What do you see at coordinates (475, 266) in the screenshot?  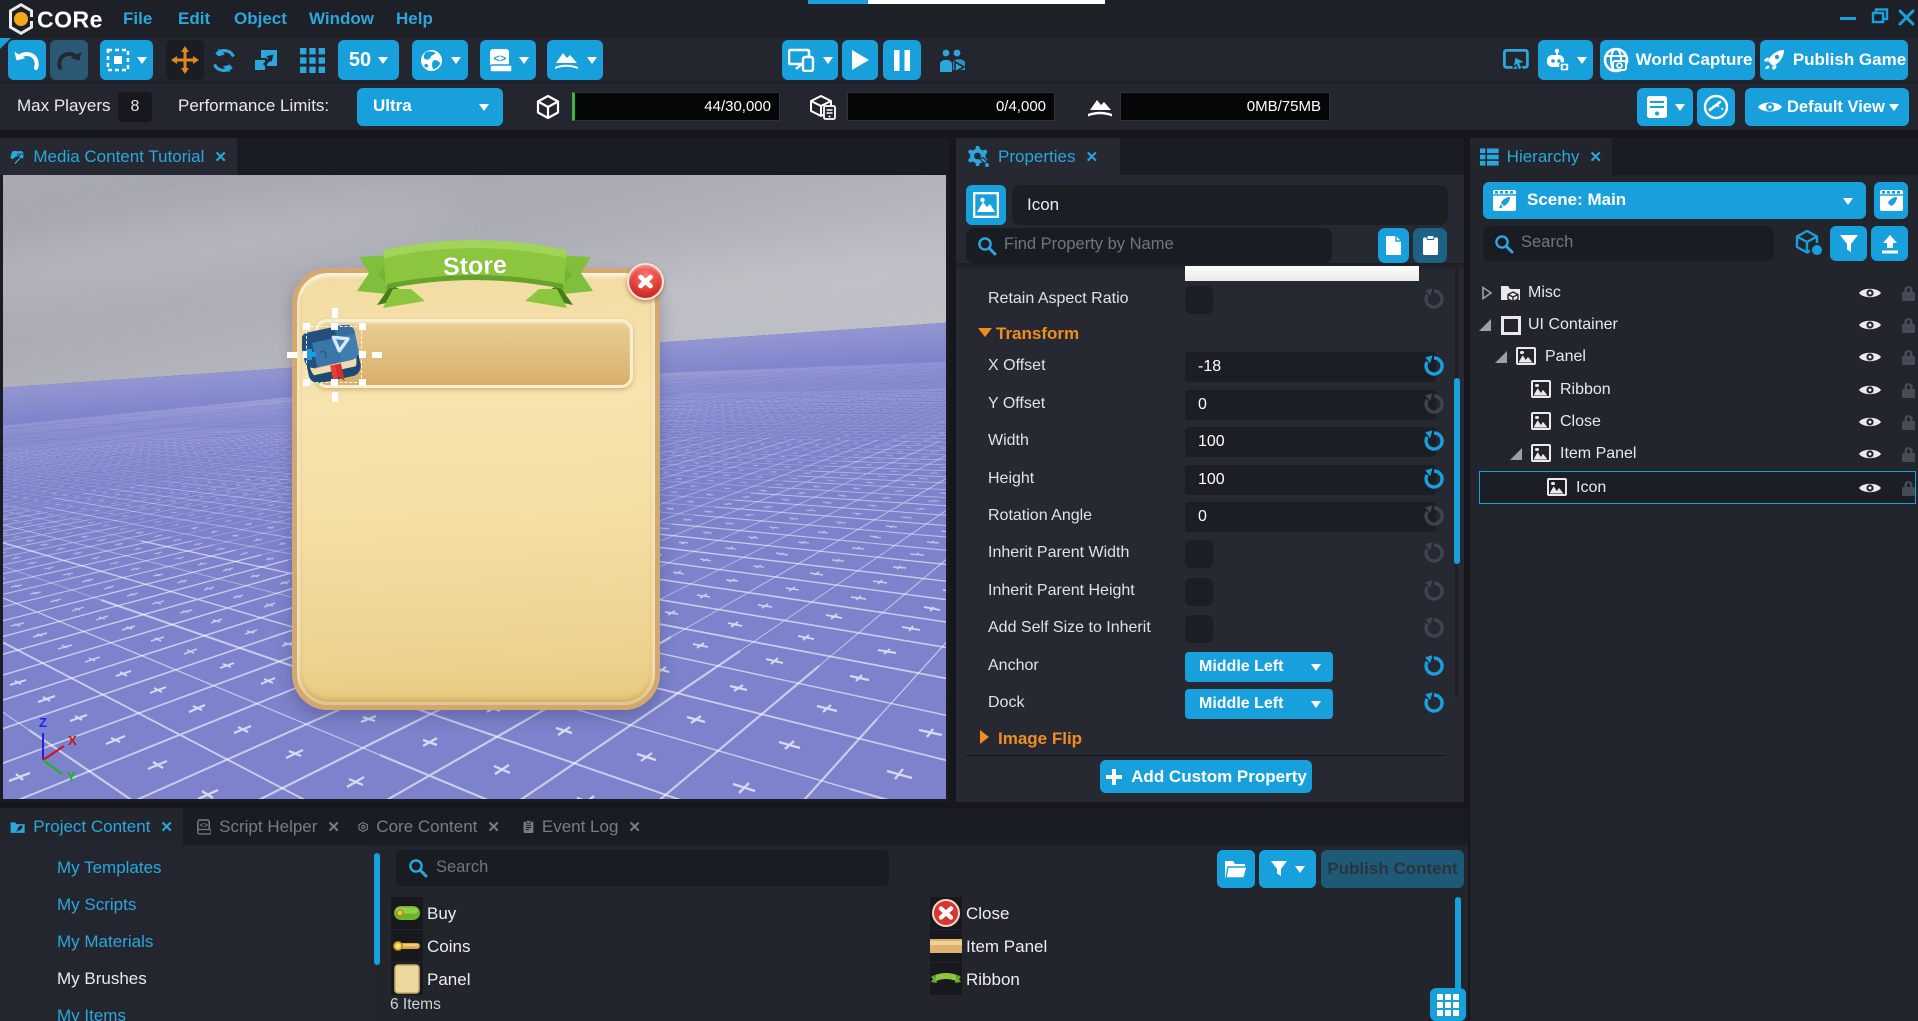 I see `svg-text: Store` at bounding box center [475, 266].